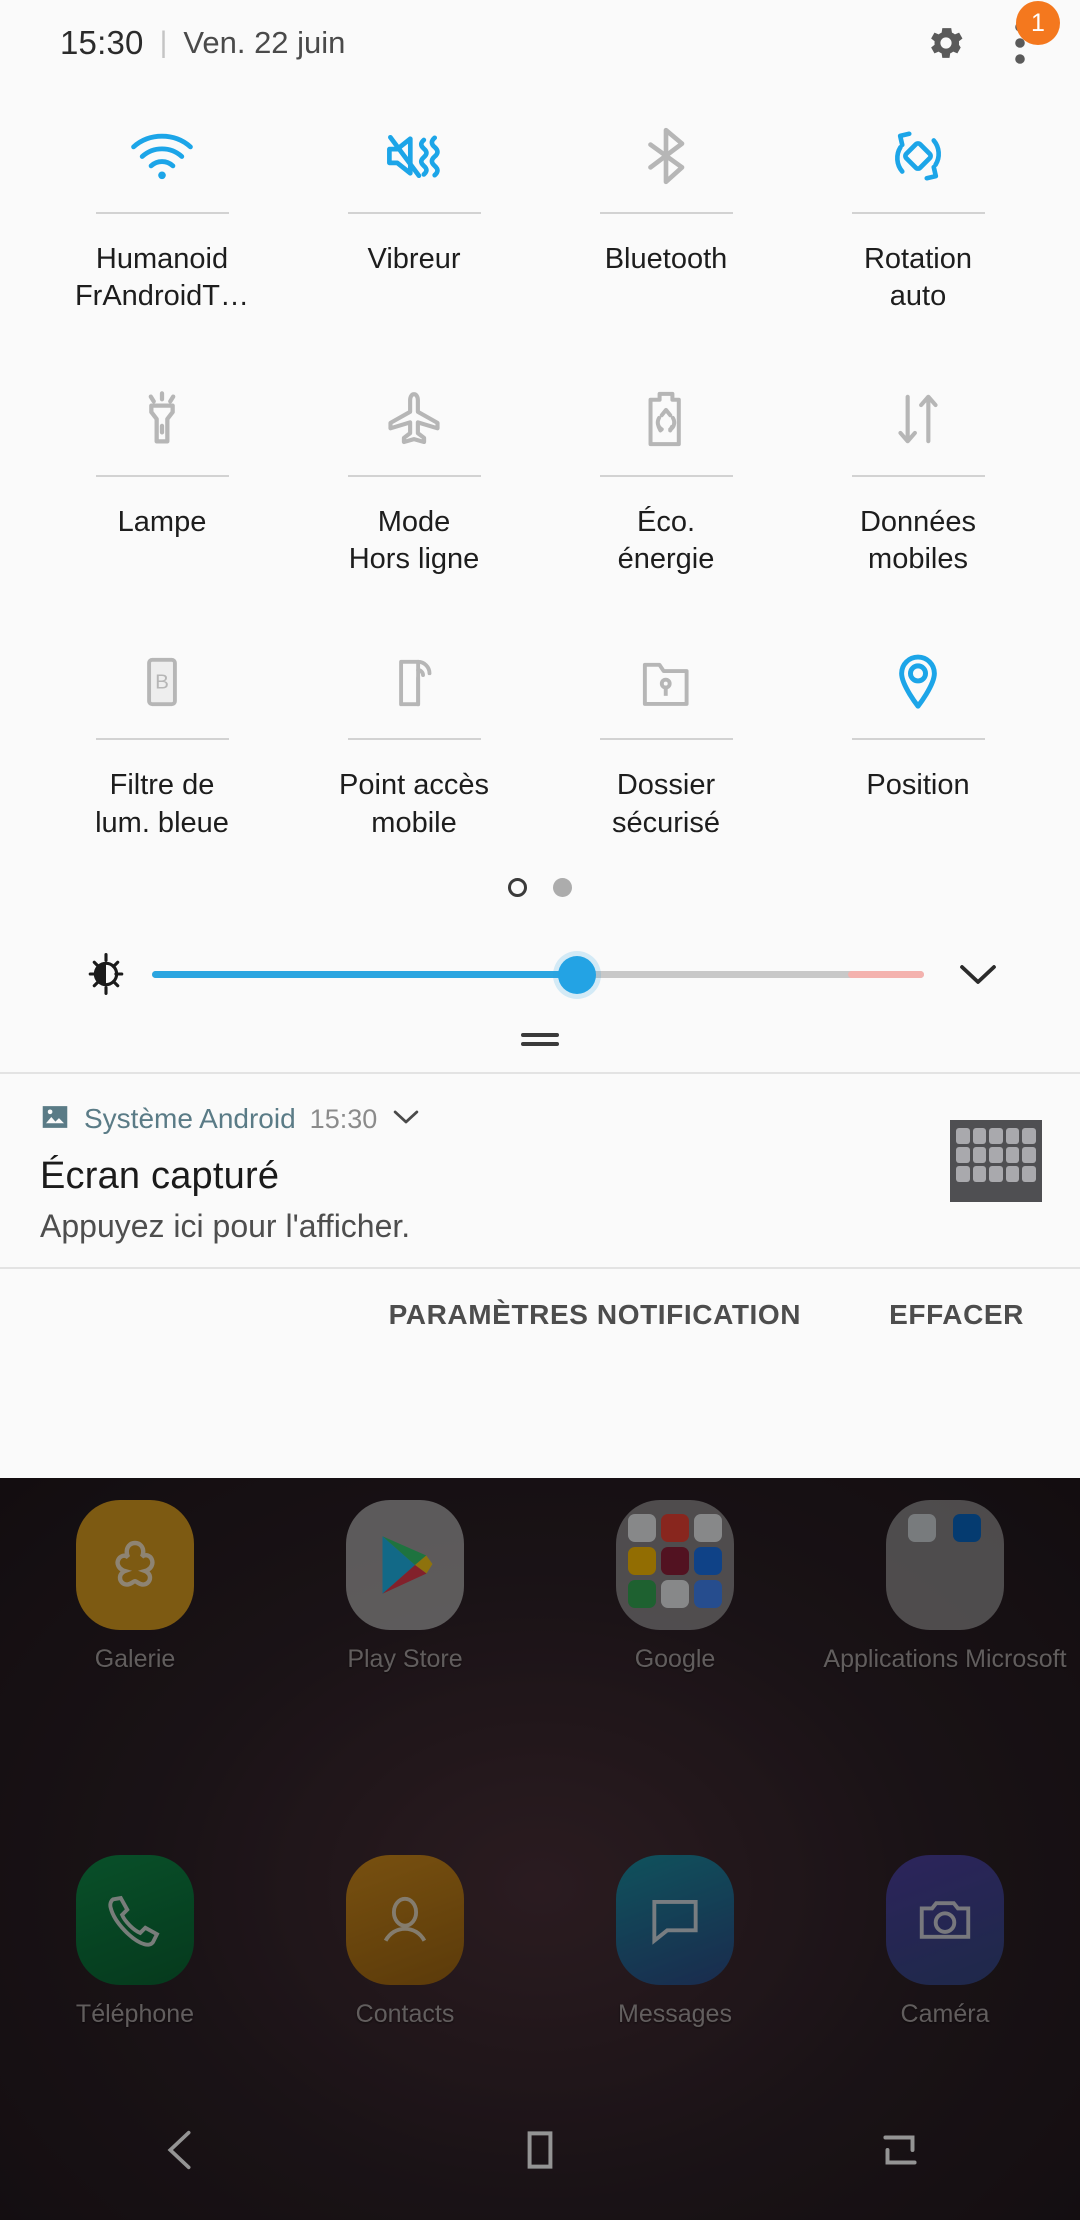 The width and height of the screenshot is (1080, 2220). I want to click on tile-mobile-hotspot: Point accès mobile, so click(414, 726).